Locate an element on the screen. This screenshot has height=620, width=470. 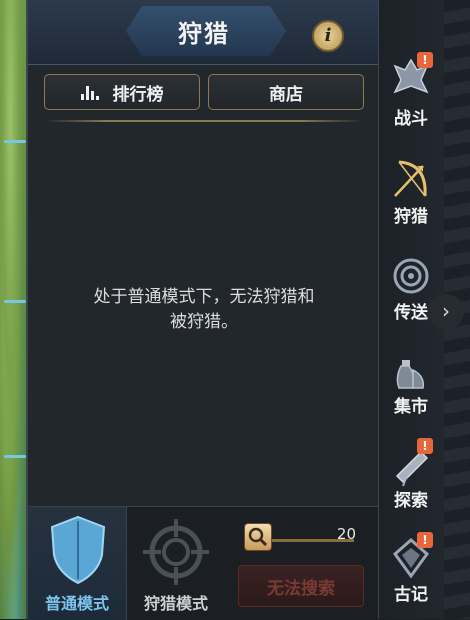
mode-bar: 普通模式 狩猎模式 20 无法搜索 is located at coordinates (204, 563).